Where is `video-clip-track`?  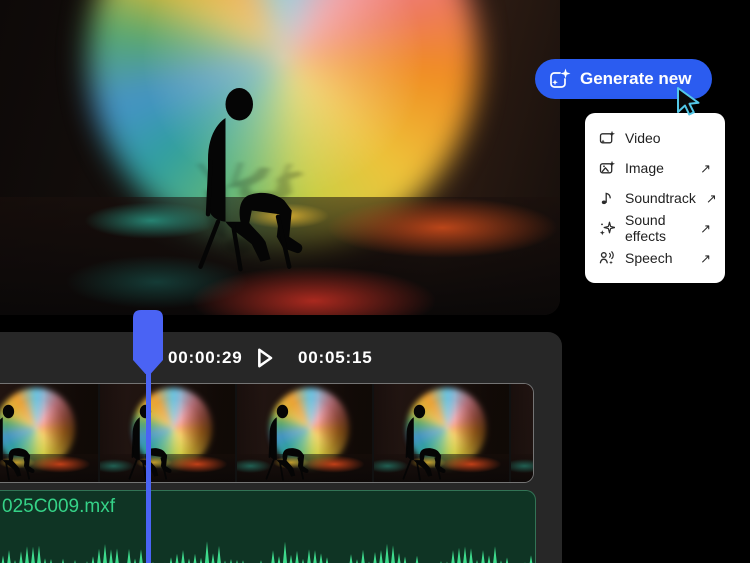 video-clip-track is located at coordinates (267, 433).